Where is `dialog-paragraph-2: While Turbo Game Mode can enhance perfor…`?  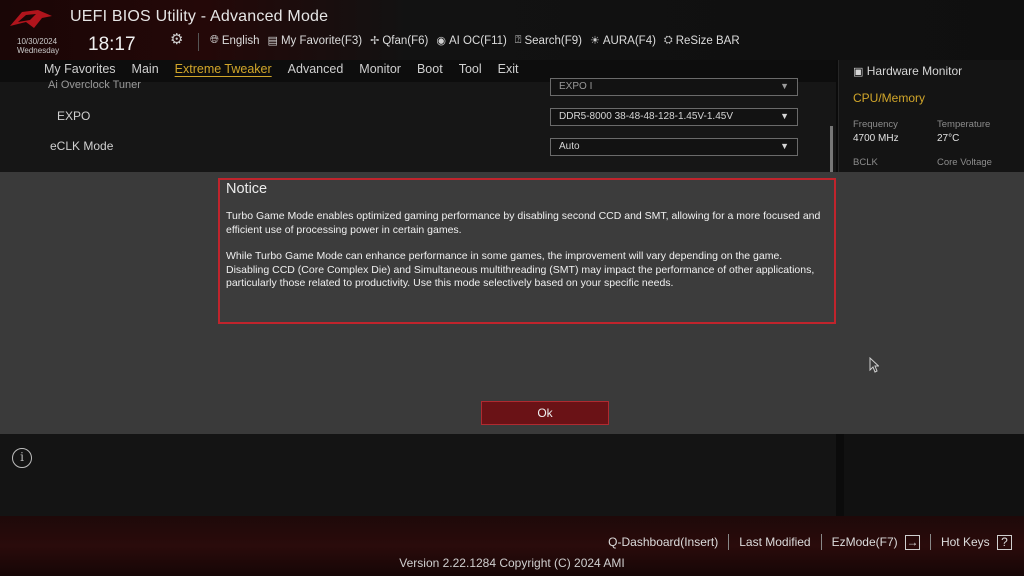 dialog-paragraph-2: While Turbo Game Mode can enhance perfor… is located at coordinates (520, 269).